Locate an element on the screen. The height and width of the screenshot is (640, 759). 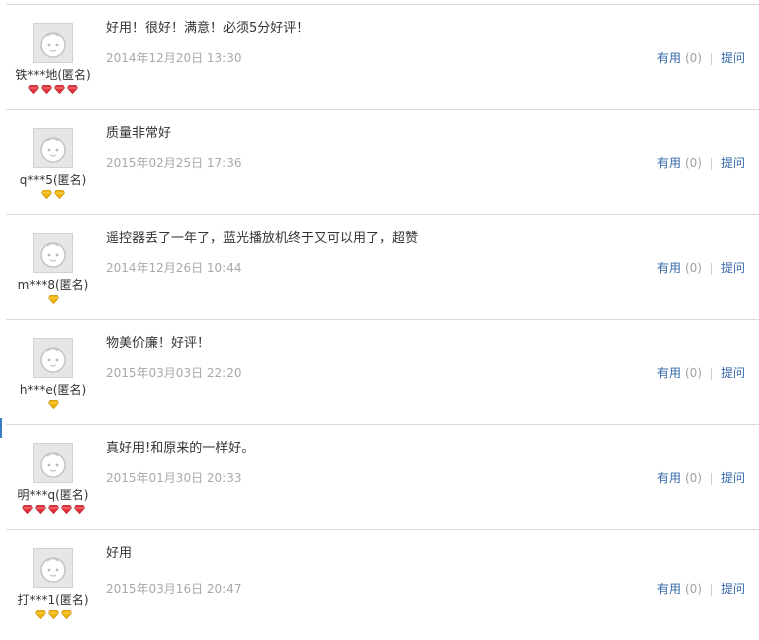
user-name: 打***1(匿名) is located at coordinates (53, 600).